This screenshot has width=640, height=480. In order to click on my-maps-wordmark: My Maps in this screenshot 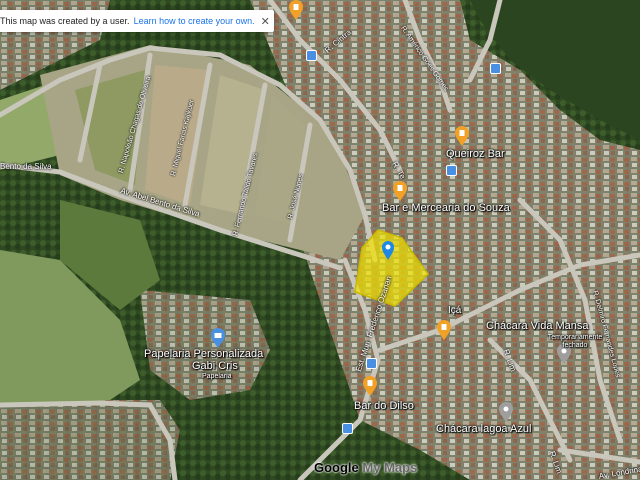, I will do `click(388, 467)`.